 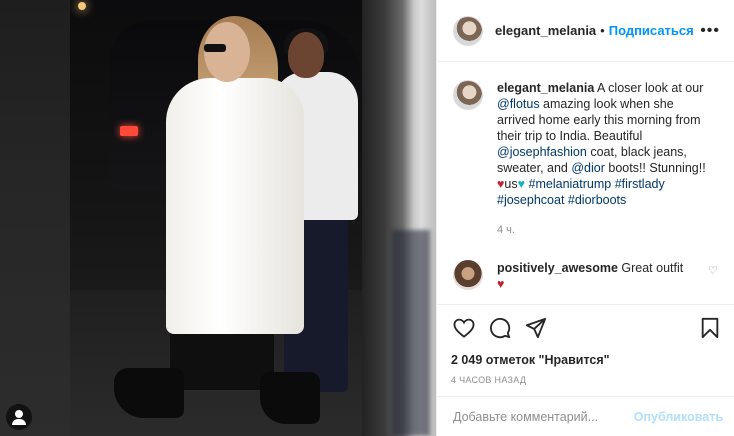 I want to click on hashtag-diorboots: #diorboots, so click(x=597, y=200).